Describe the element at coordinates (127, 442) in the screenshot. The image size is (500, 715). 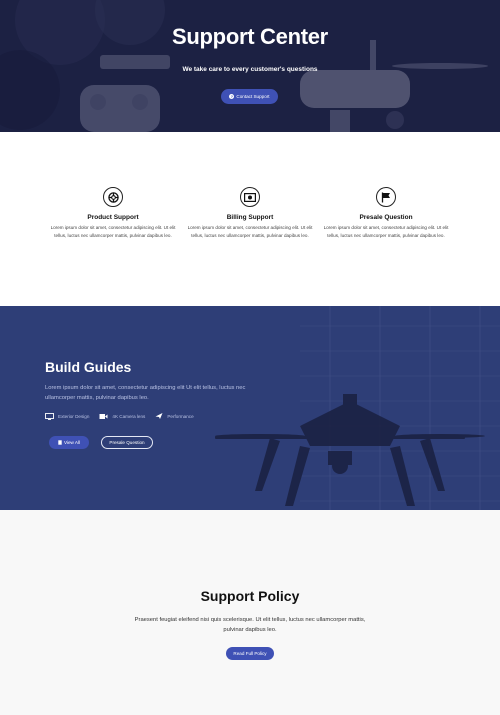
I see `presale-question-button: Presale Question` at that location.